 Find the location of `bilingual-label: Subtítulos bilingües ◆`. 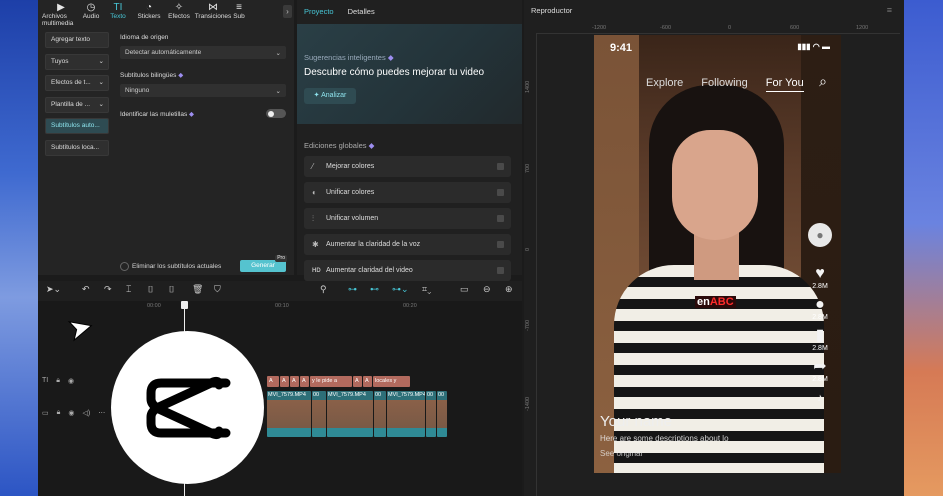

bilingual-label: Subtítulos bilingües ◆ is located at coordinates (152, 75).